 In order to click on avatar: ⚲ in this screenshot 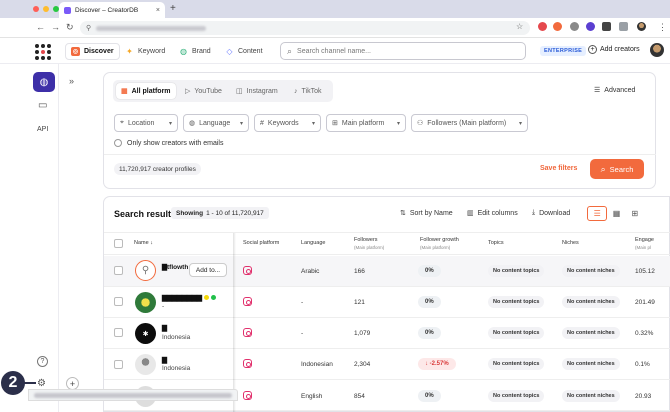, I will do `click(145, 270)`.